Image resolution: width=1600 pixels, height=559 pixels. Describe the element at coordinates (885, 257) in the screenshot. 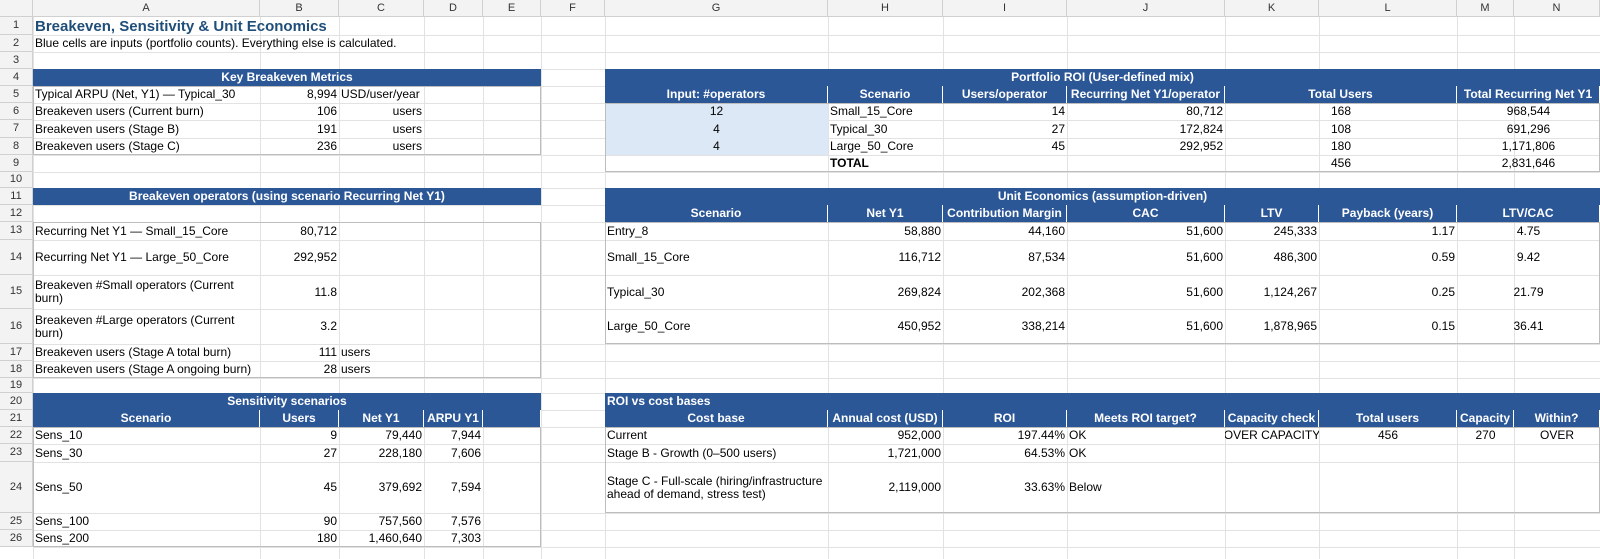

I see `unit-econ-cell: 116,712` at that location.